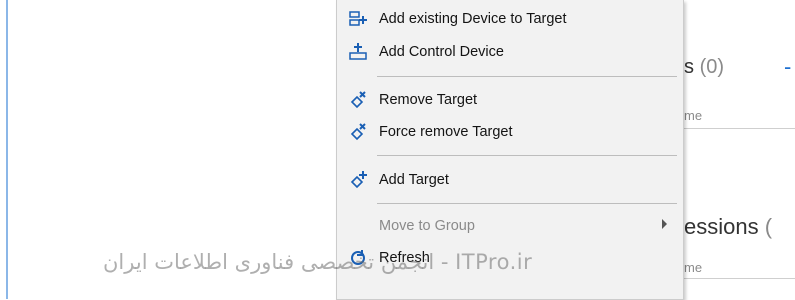  I want to click on submenu-arrow-icon, so click(664, 224).